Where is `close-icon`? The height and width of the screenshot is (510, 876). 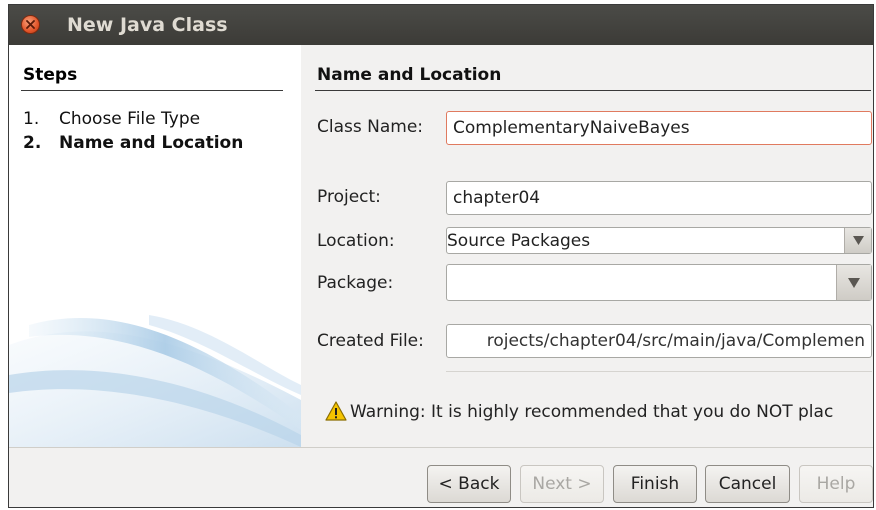
close-icon is located at coordinates (30, 24).